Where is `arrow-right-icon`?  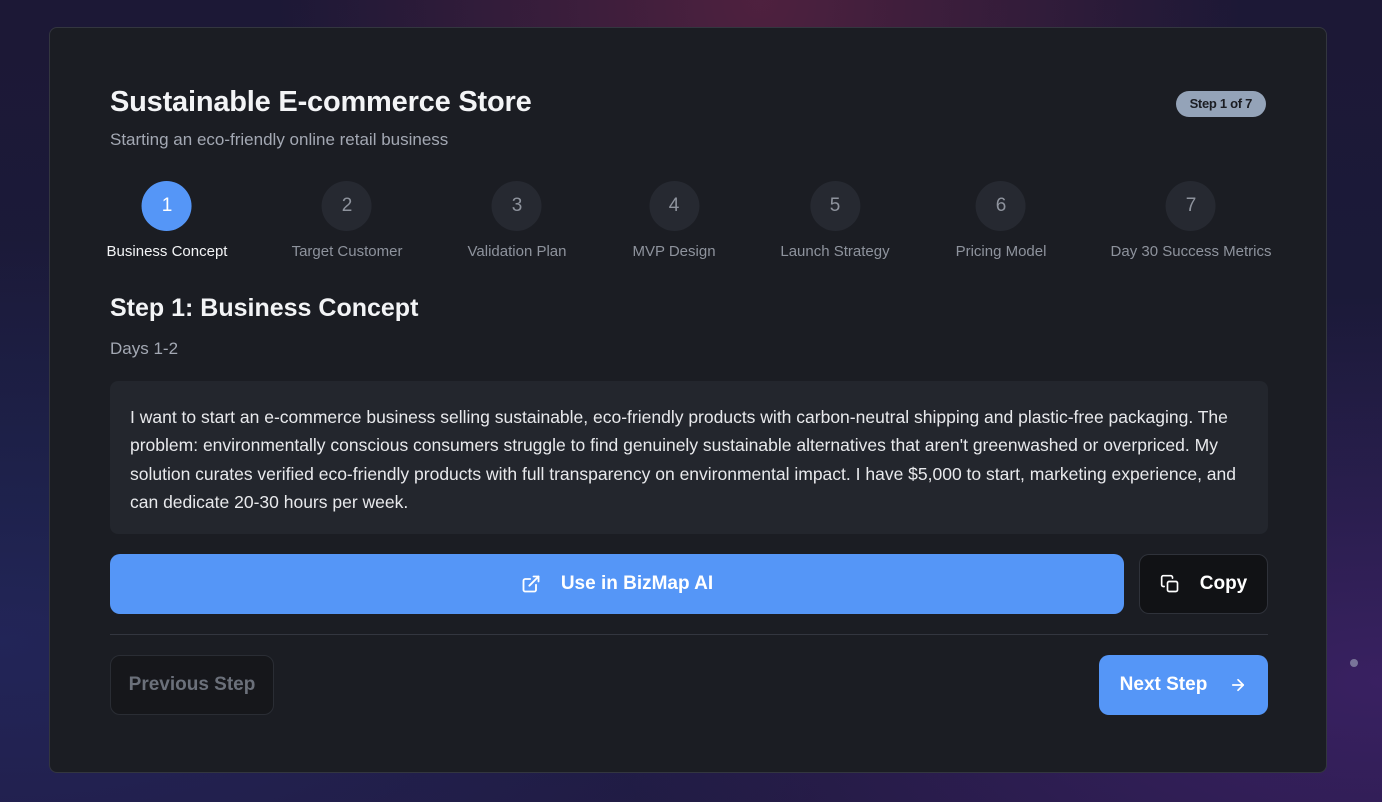 arrow-right-icon is located at coordinates (1238, 685).